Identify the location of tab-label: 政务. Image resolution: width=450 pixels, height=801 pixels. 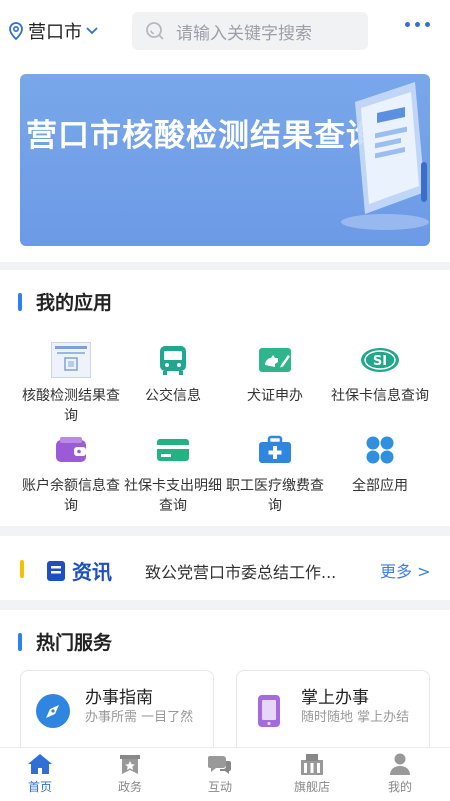
(129, 787).